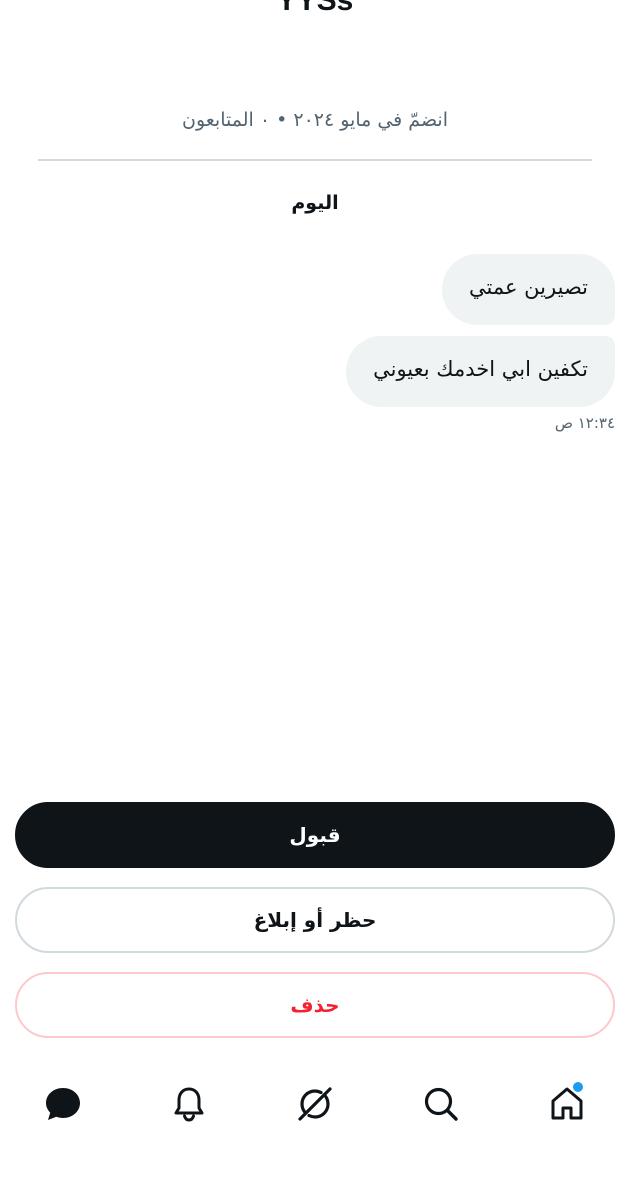 This screenshot has width=630, height=1199. Describe the element at coordinates (315, 203) in the screenshot. I see `day-label: اليوم` at that location.